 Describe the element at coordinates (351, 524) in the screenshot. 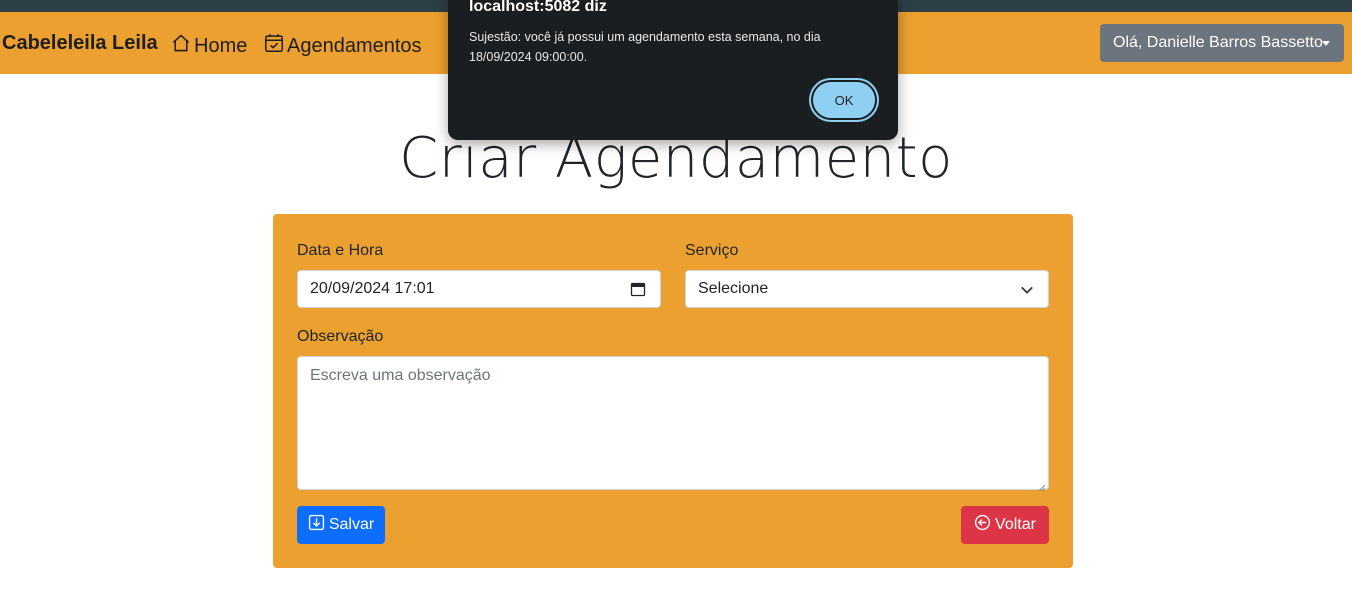

I see `save-button-label: Salvar` at that location.